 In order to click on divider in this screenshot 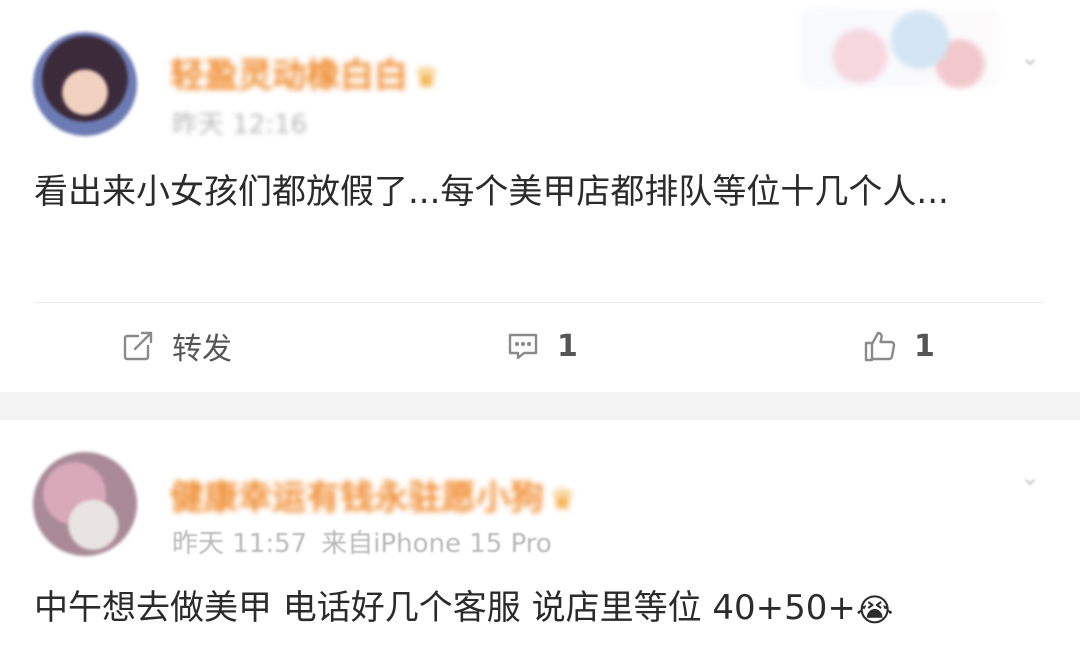, I will do `click(539, 302)`.